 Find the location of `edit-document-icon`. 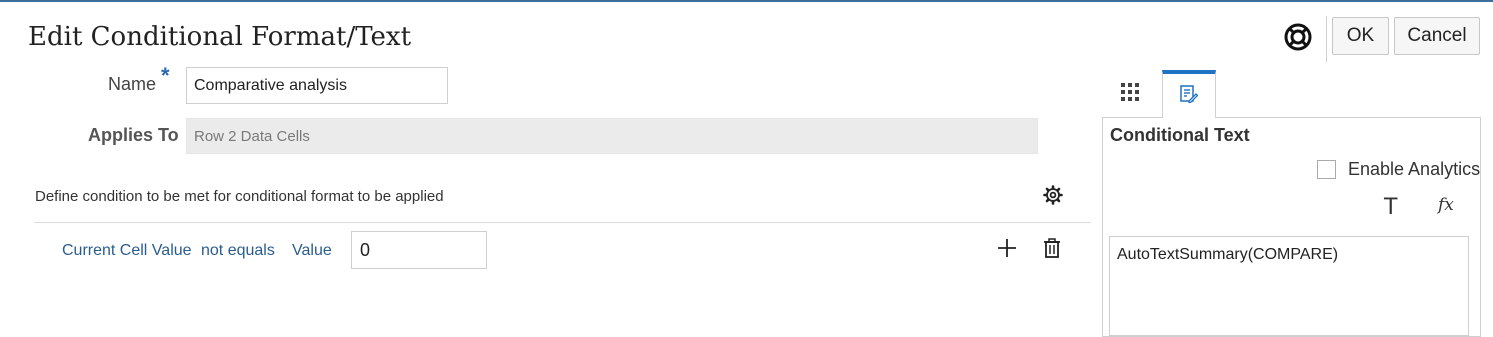

edit-document-icon is located at coordinates (1189, 96).